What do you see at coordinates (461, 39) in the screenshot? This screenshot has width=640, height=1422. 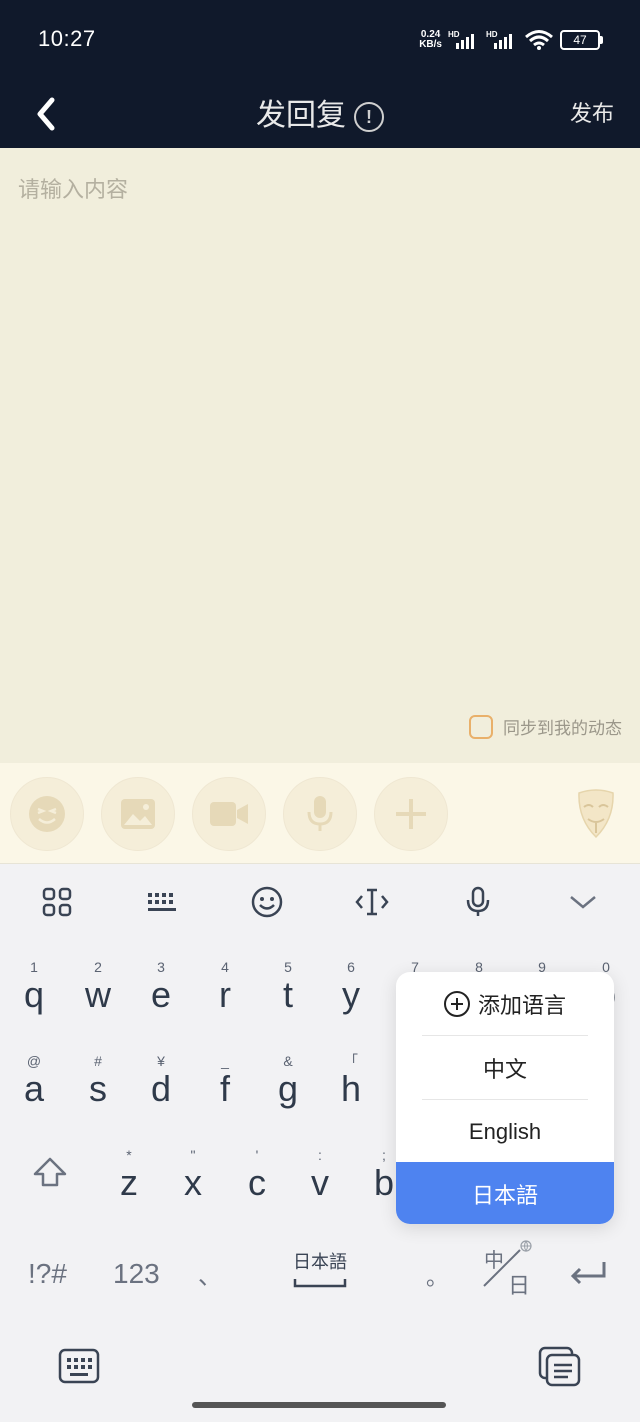 I see `signal-icon: HD` at bounding box center [461, 39].